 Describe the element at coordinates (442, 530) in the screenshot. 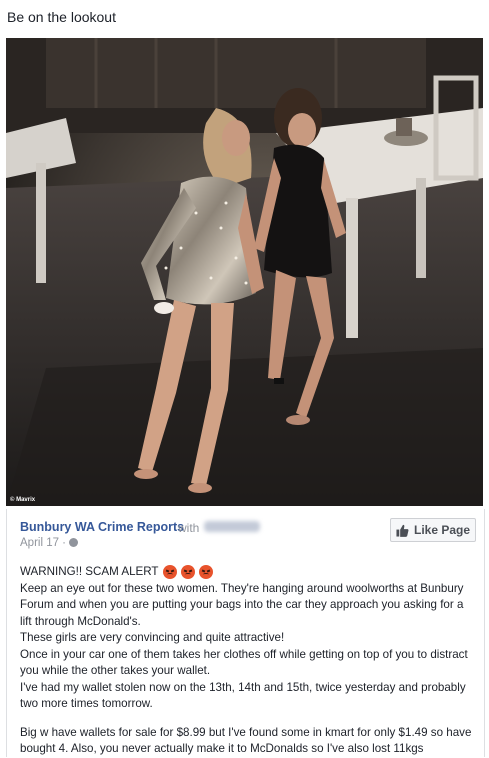

I see `like-page-label: Like Page` at that location.